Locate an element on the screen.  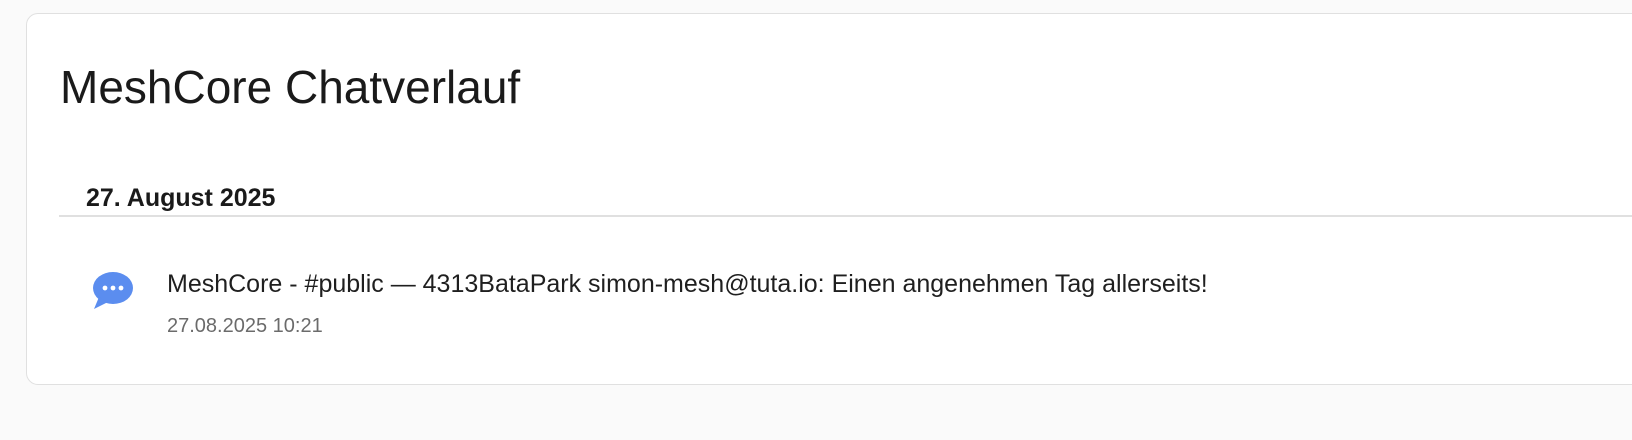
message-timestamp: 27.08.2025 10:21 is located at coordinates (245, 326).